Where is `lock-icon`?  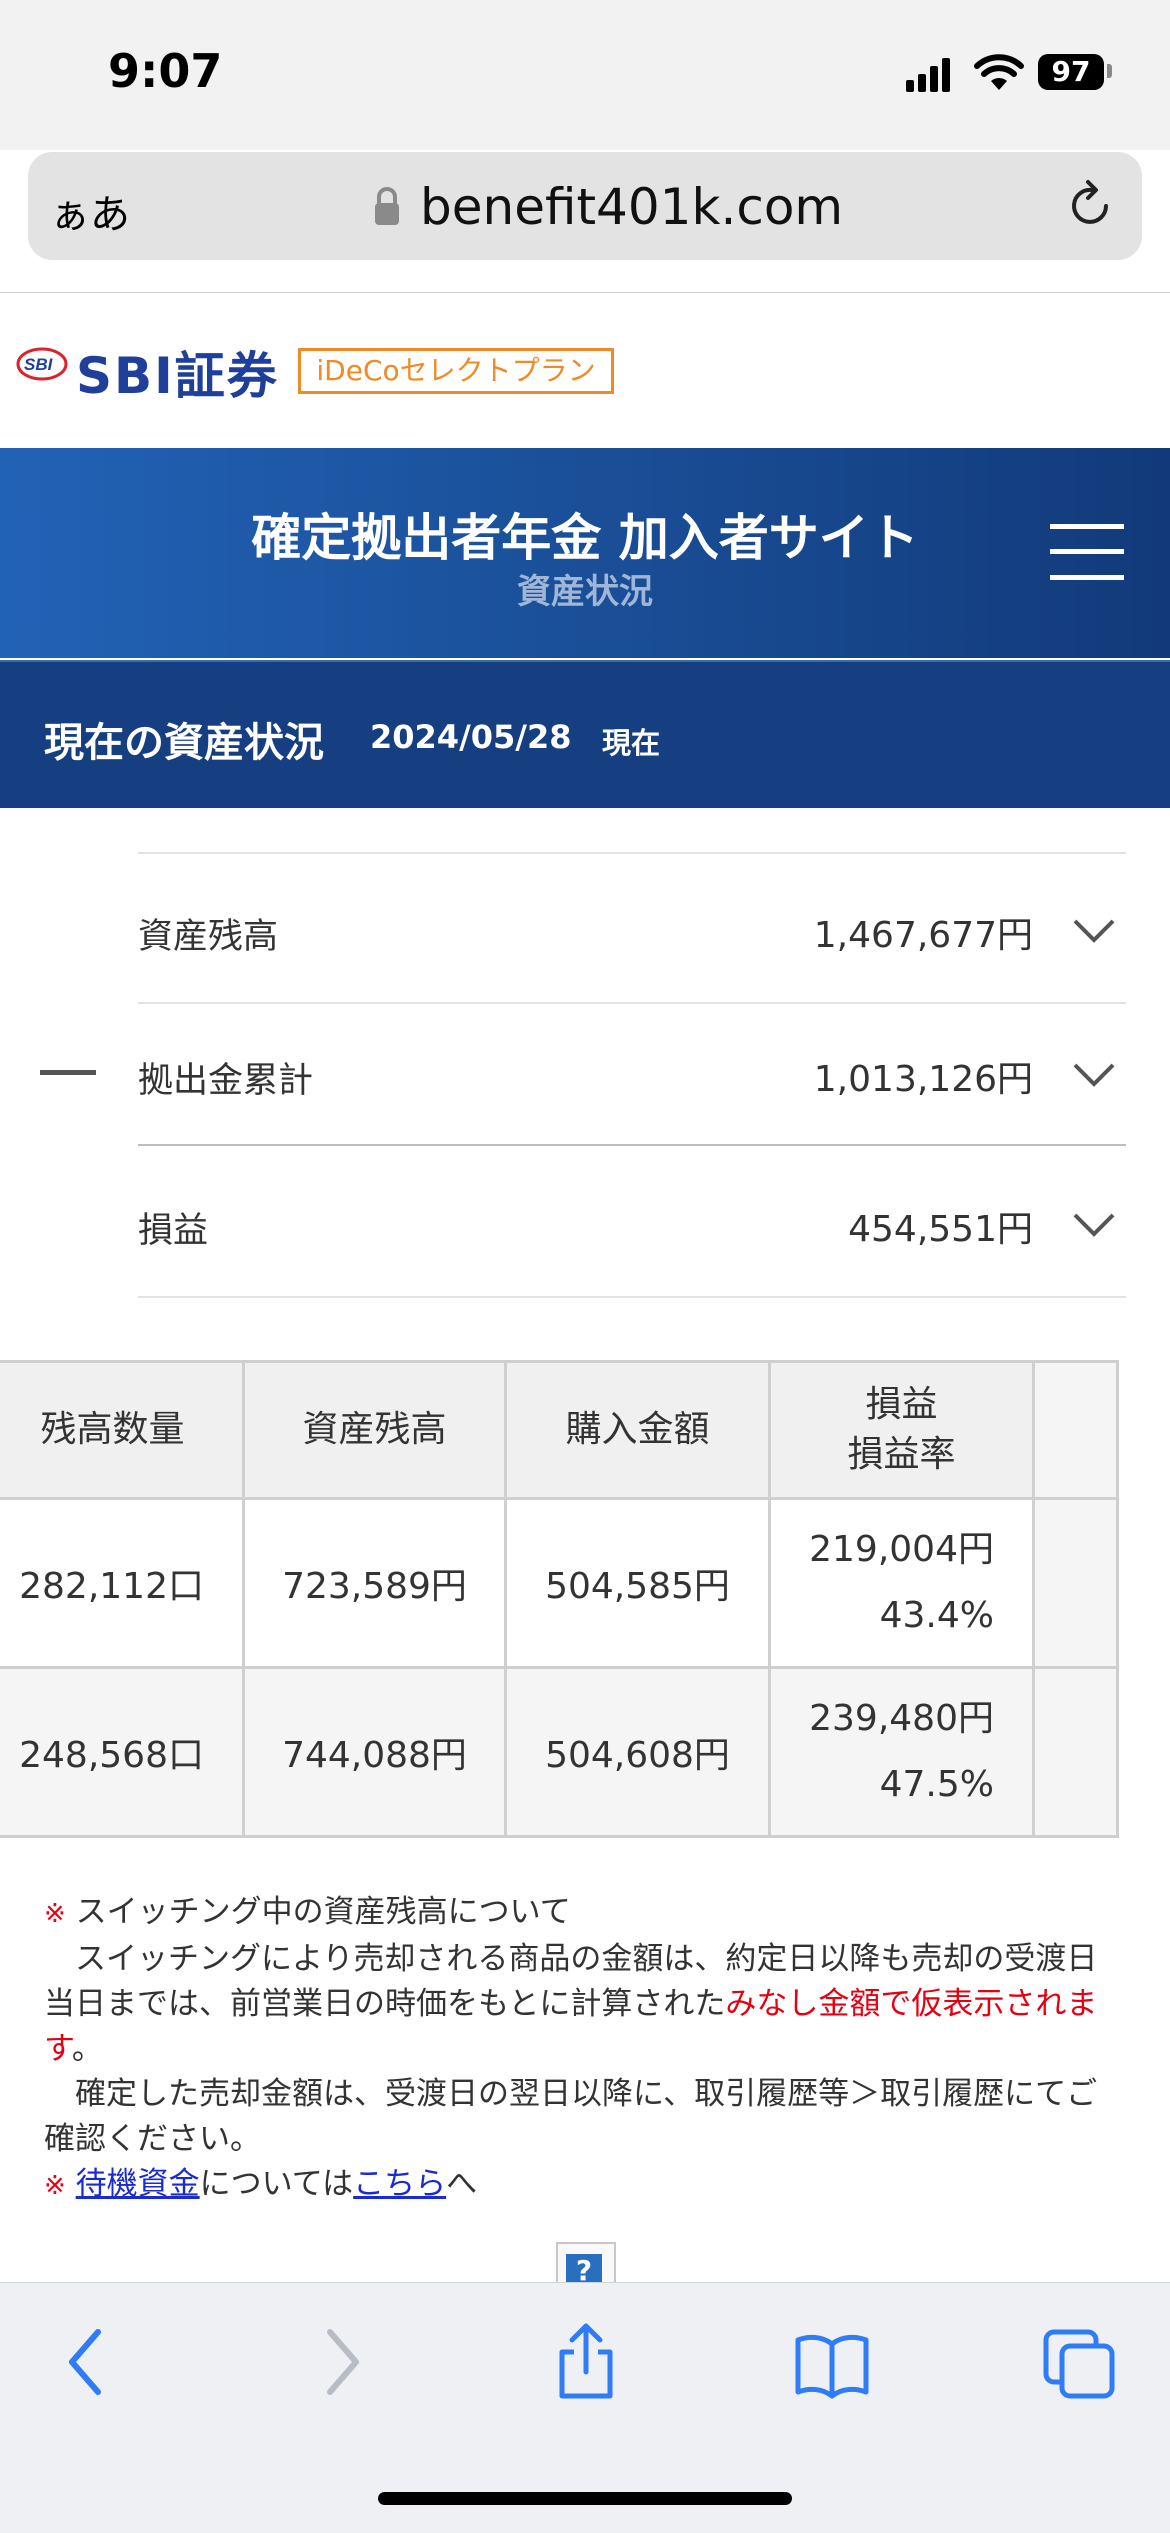
lock-icon is located at coordinates (387, 206).